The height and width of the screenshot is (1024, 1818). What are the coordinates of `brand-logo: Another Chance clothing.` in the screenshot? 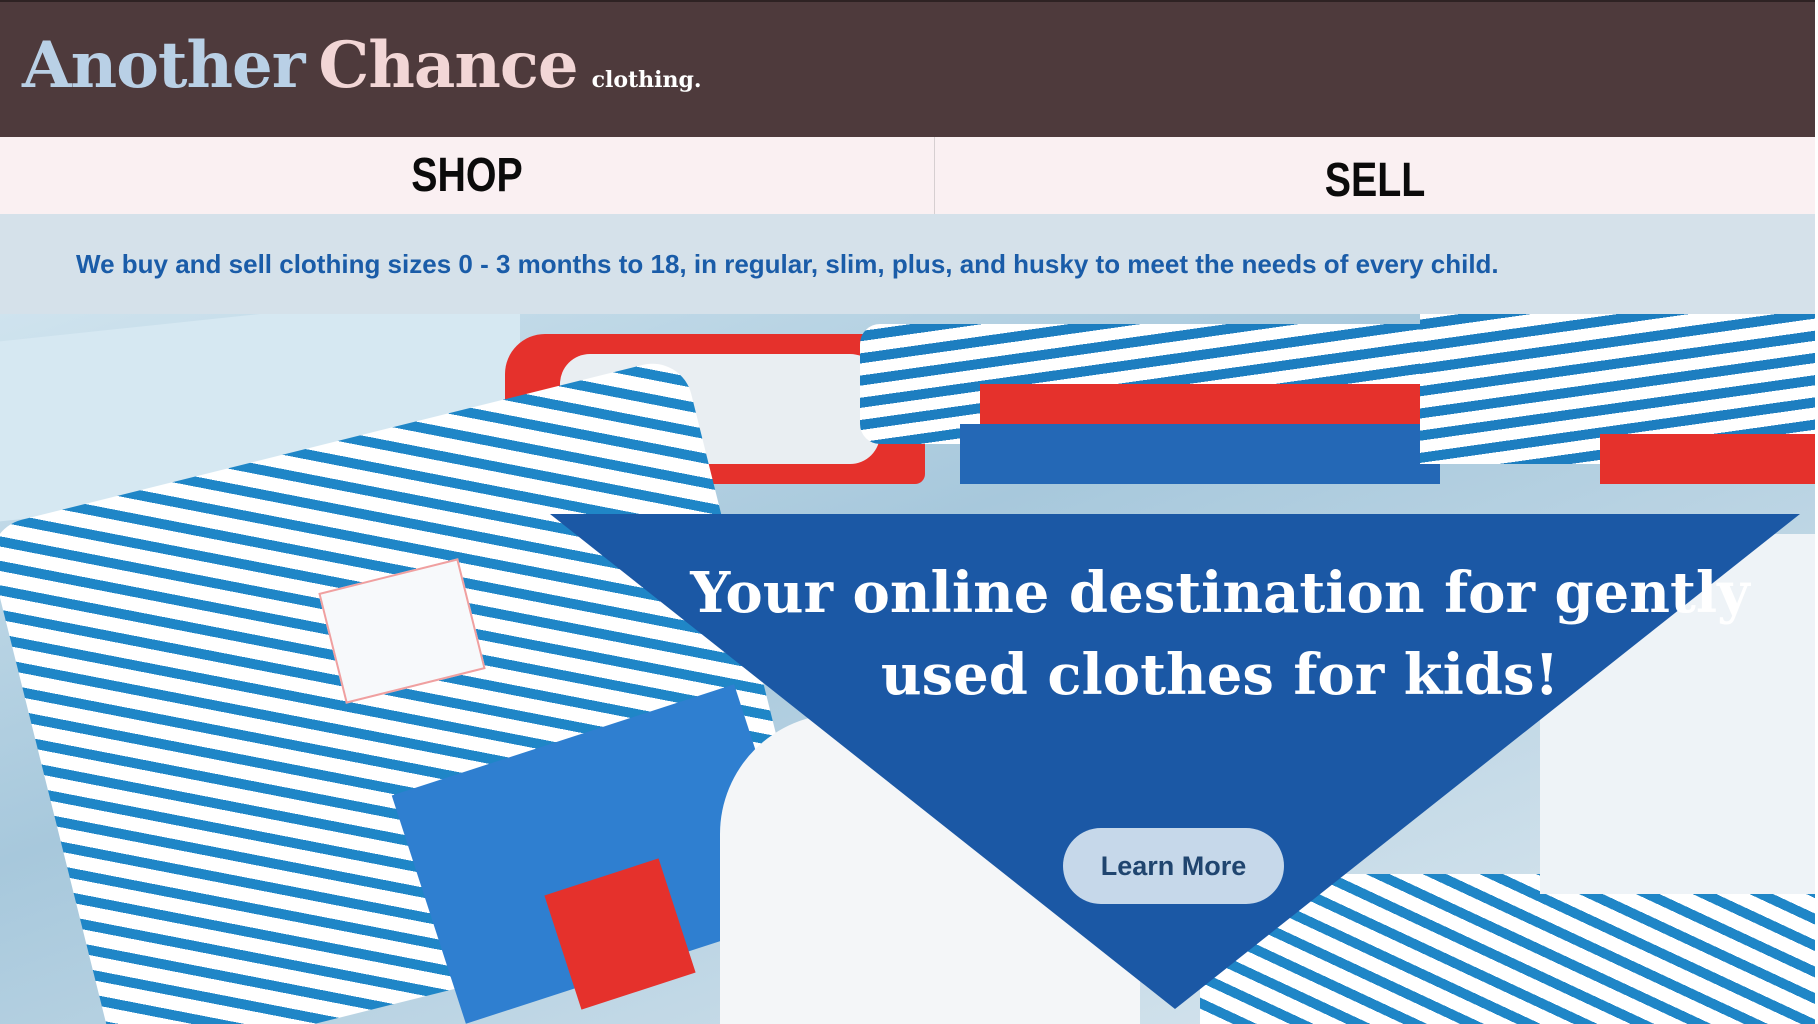 It's located at (362, 65).